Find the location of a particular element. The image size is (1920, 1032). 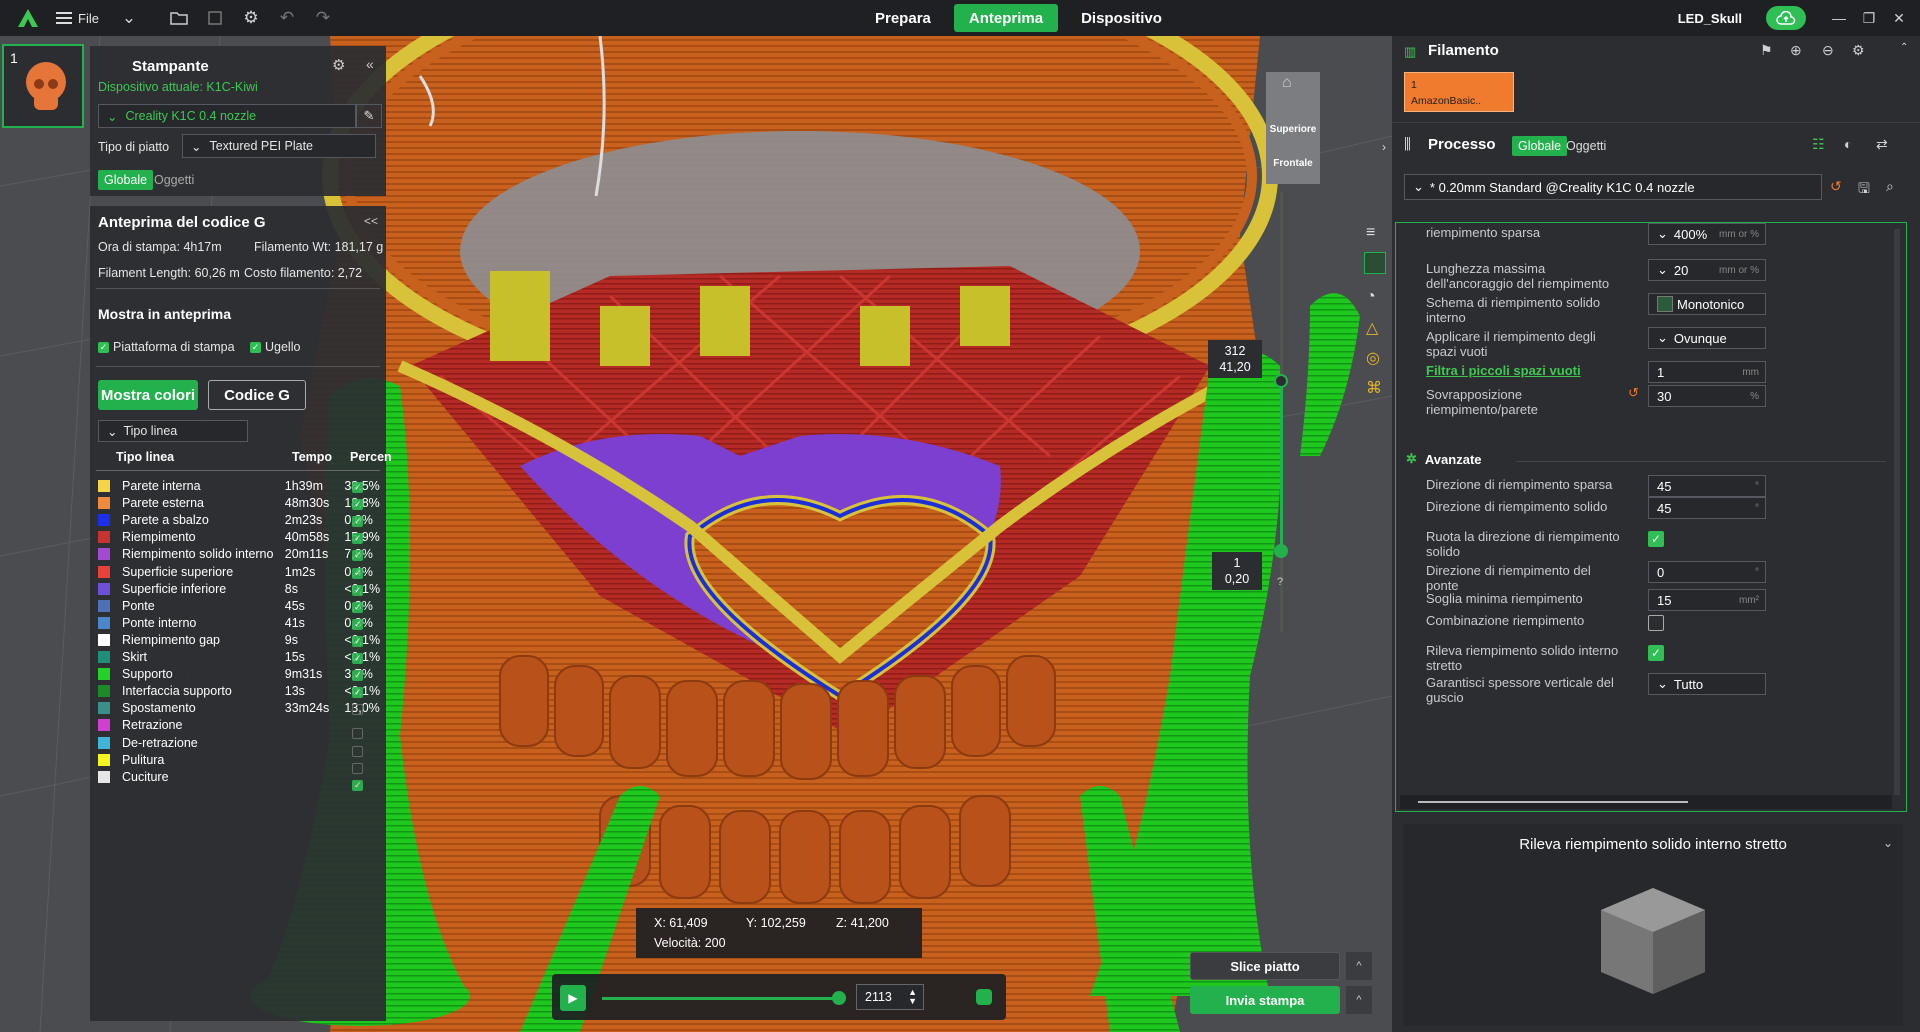

setting-value-field: ⌄ Ovunque is located at coordinates (1707, 338).